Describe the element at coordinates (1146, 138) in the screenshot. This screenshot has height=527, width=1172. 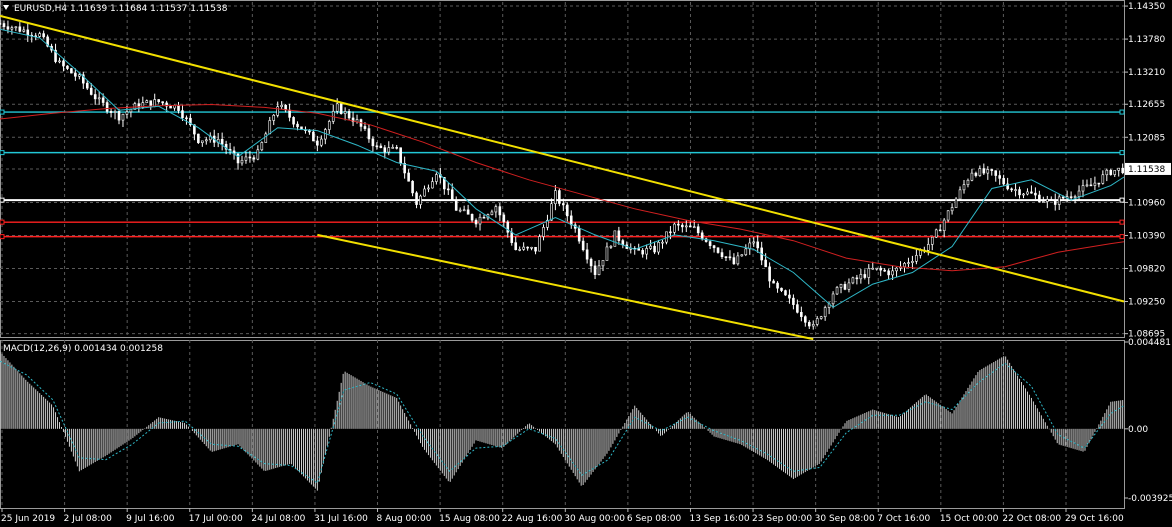
I see `price-tick-label: 1.12085` at that location.